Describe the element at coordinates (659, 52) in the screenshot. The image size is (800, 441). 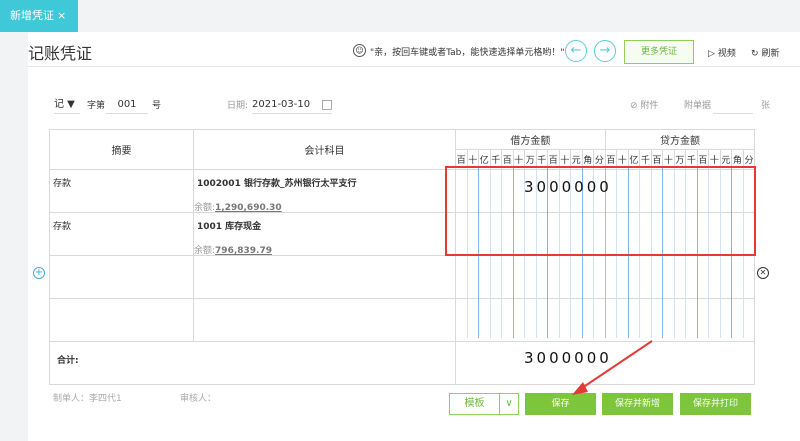
I see `more-vouchers-button: 更多凭证` at that location.